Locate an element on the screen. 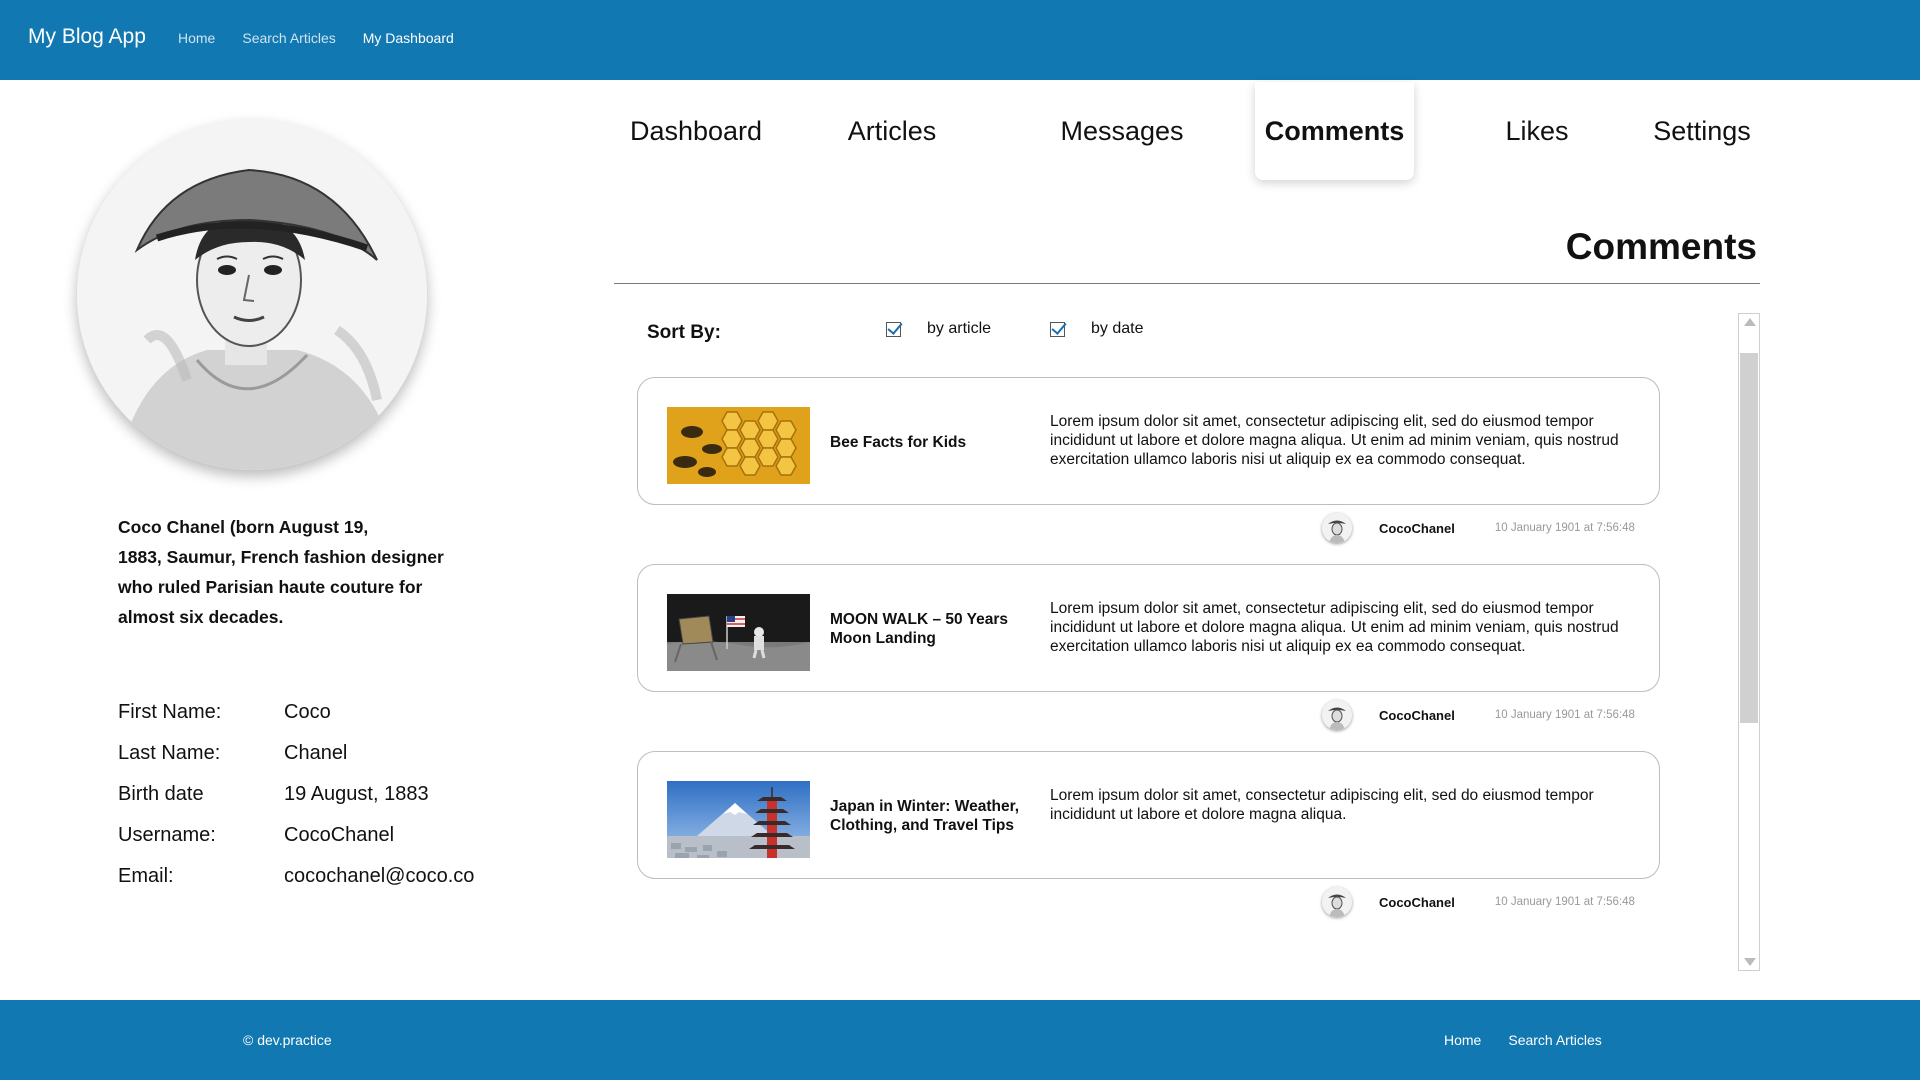  username-value: CocoChanel is located at coordinates (339, 835).